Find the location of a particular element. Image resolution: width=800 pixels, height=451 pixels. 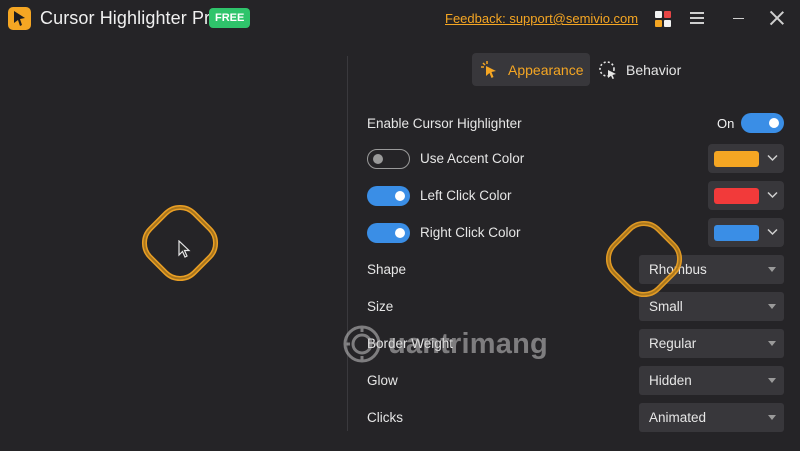

app-logo-icon is located at coordinates (19, 18).